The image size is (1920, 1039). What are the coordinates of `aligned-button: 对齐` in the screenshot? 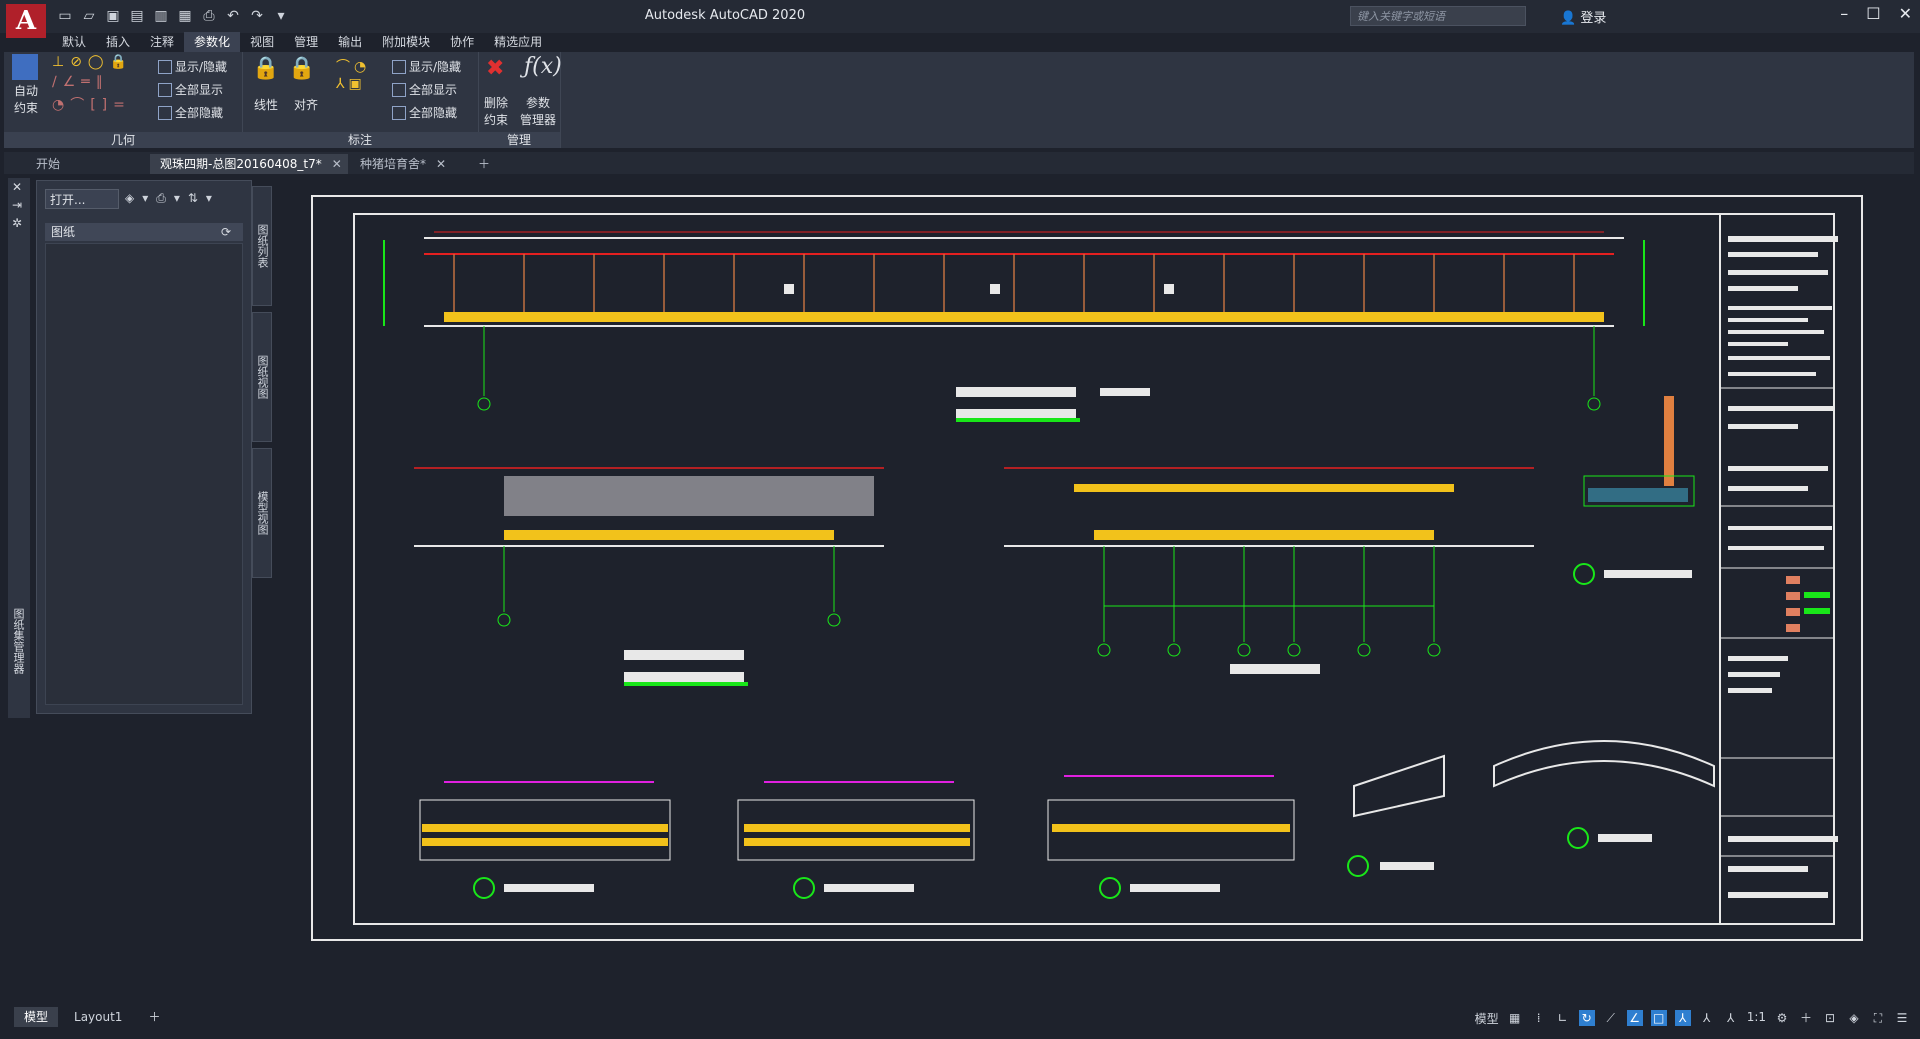 It's located at (306, 104).